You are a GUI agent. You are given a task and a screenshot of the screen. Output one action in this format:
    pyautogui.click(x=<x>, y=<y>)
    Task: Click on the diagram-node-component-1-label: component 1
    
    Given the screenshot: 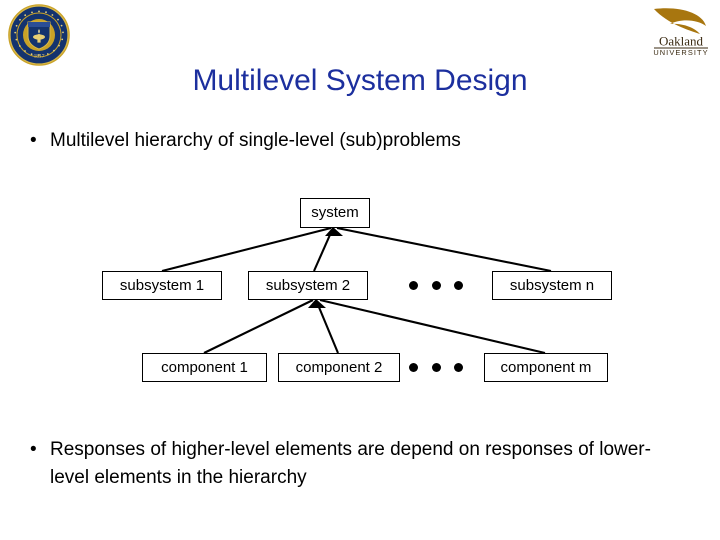 What is the action you would take?
    pyautogui.click(x=204, y=367)
    